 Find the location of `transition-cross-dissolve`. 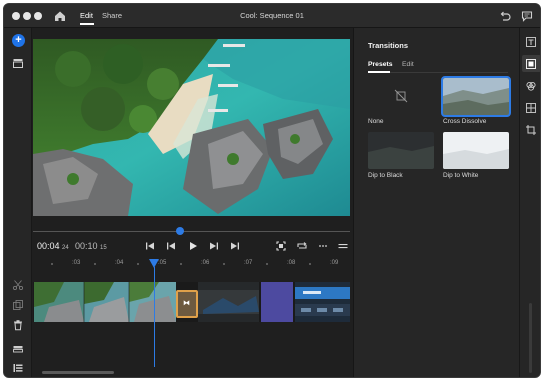

transition-cross-dissolve is located at coordinates (476, 96).